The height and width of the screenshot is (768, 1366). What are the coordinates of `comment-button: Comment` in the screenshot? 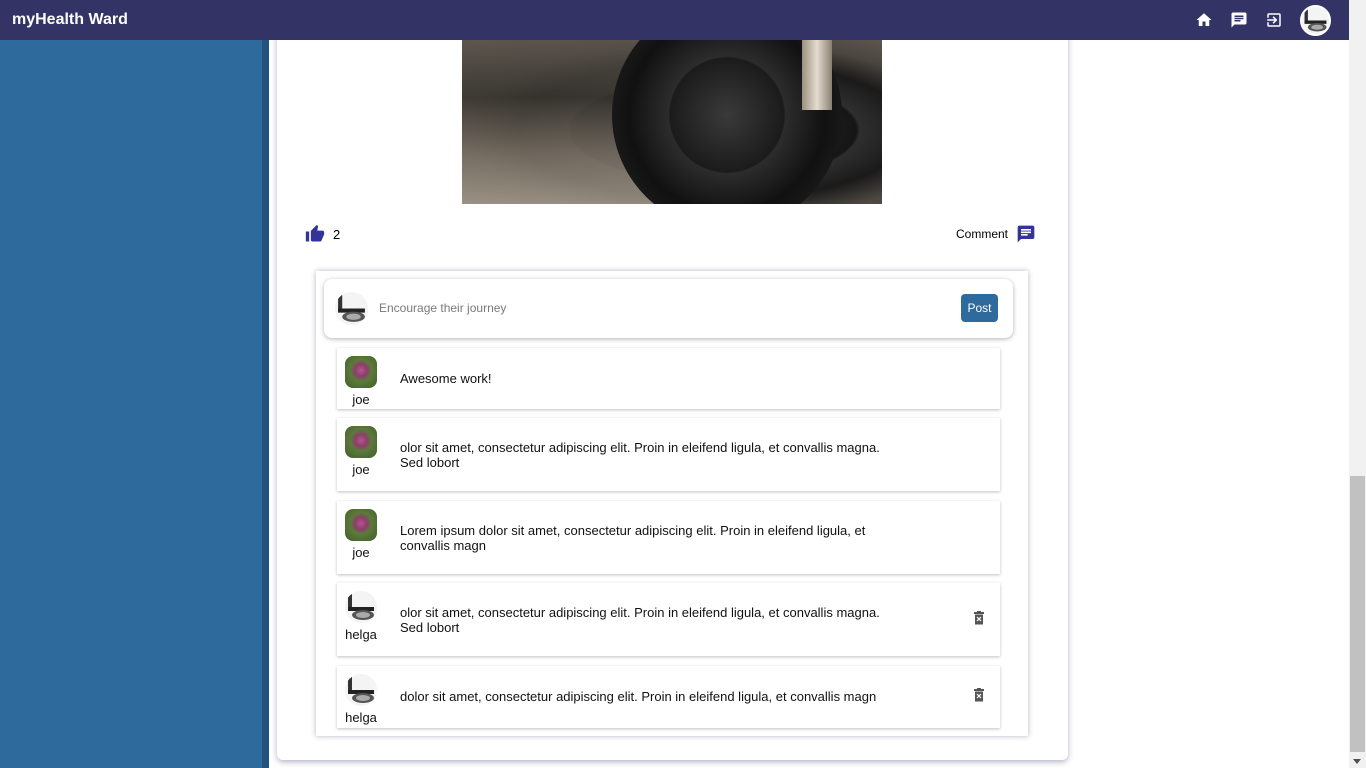 It's located at (996, 234).